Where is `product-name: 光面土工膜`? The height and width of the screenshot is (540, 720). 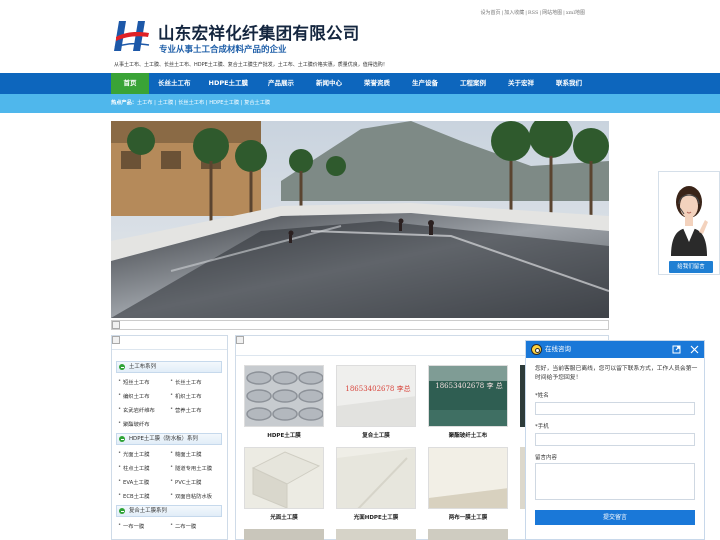
product-name: 光面土工膜 is located at coordinates (284, 517).